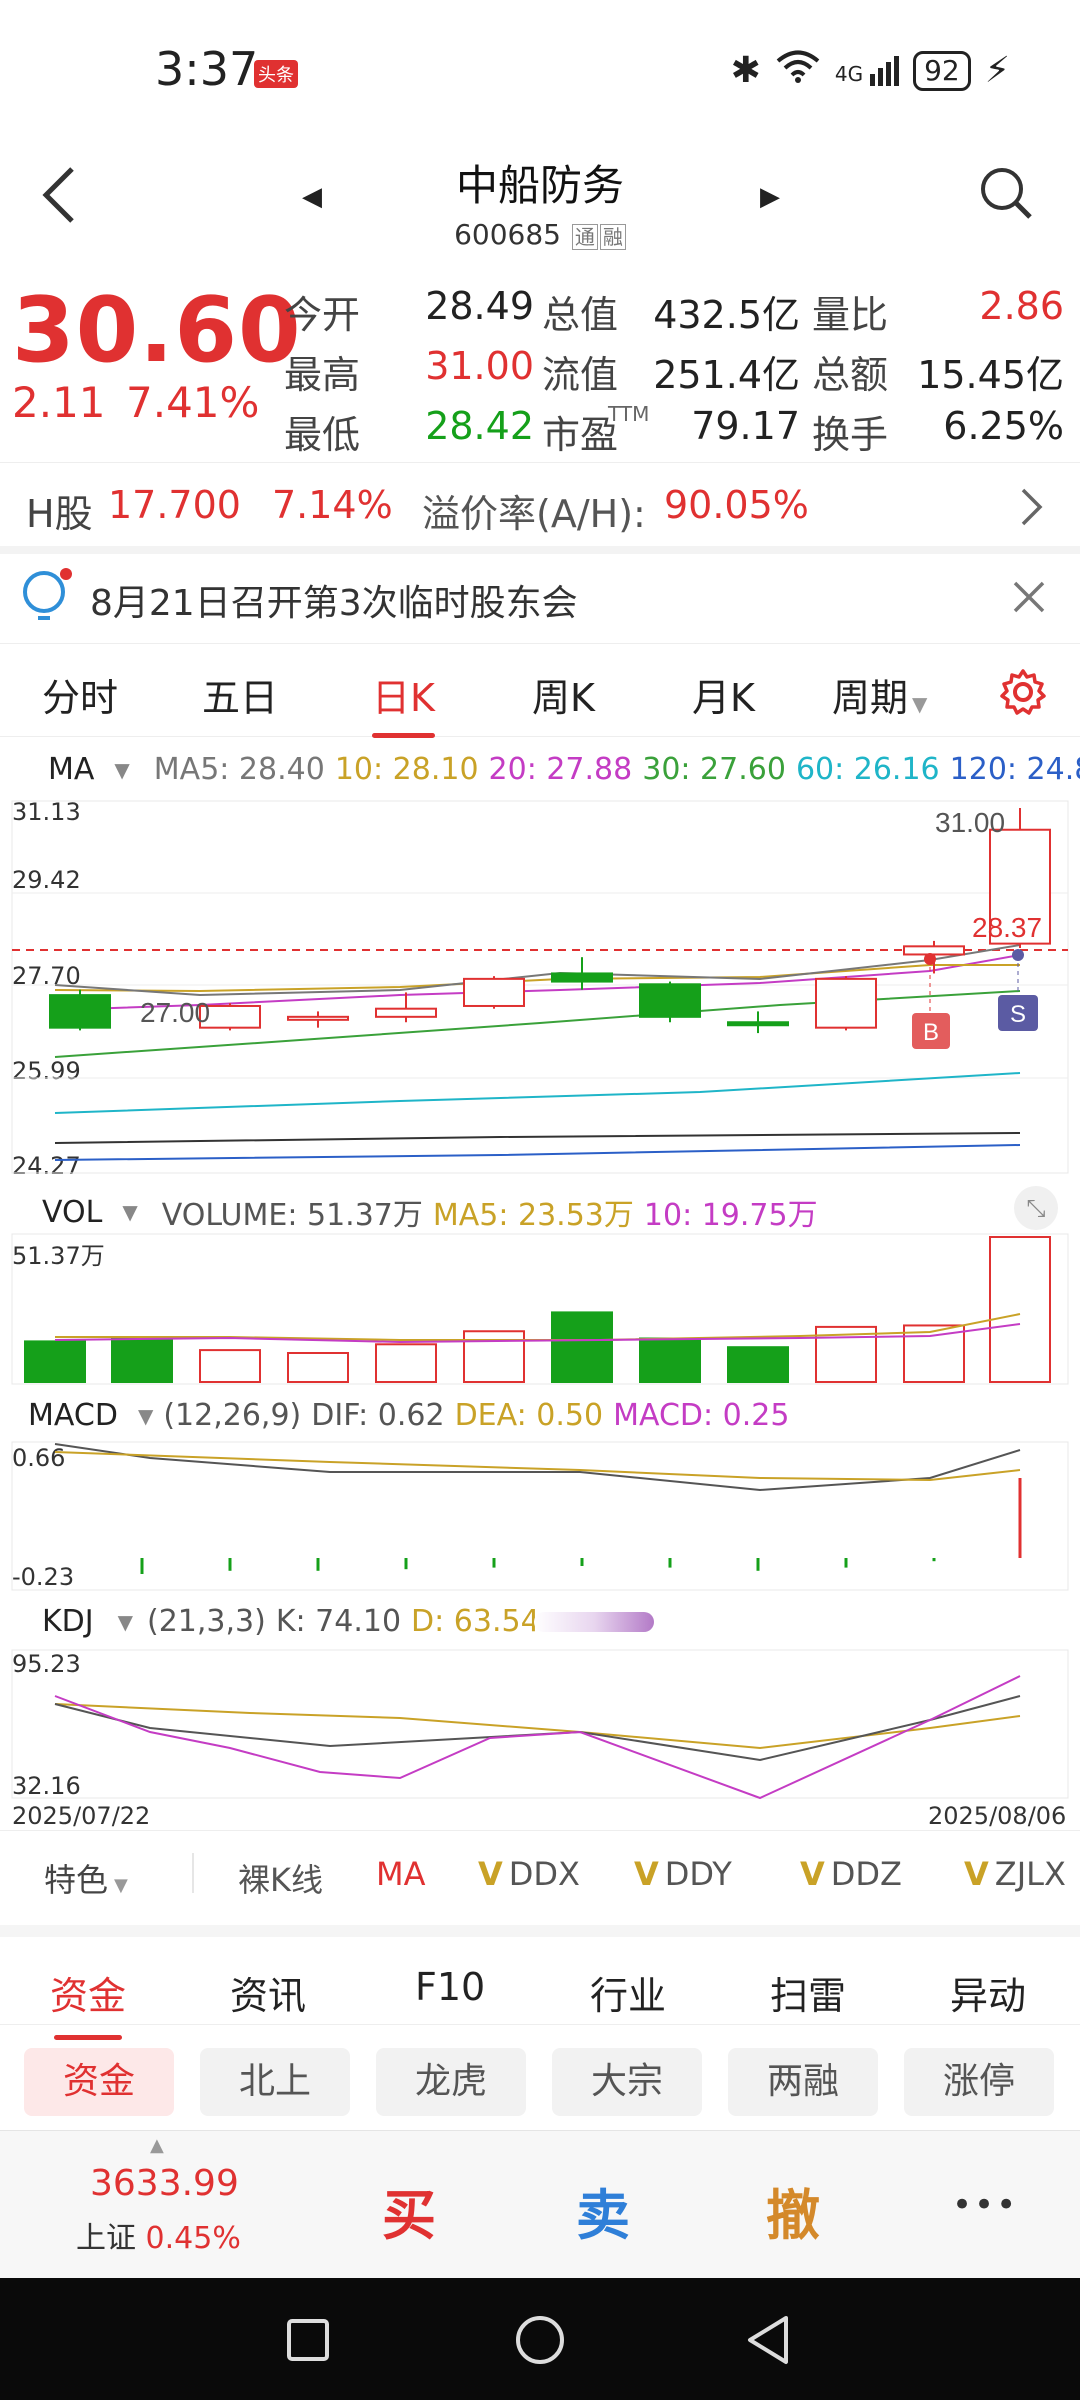  What do you see at coordinates (88, 2002) in the screenshot?
I see `tab-funds: 资金` at bounding box center [88, 2002].